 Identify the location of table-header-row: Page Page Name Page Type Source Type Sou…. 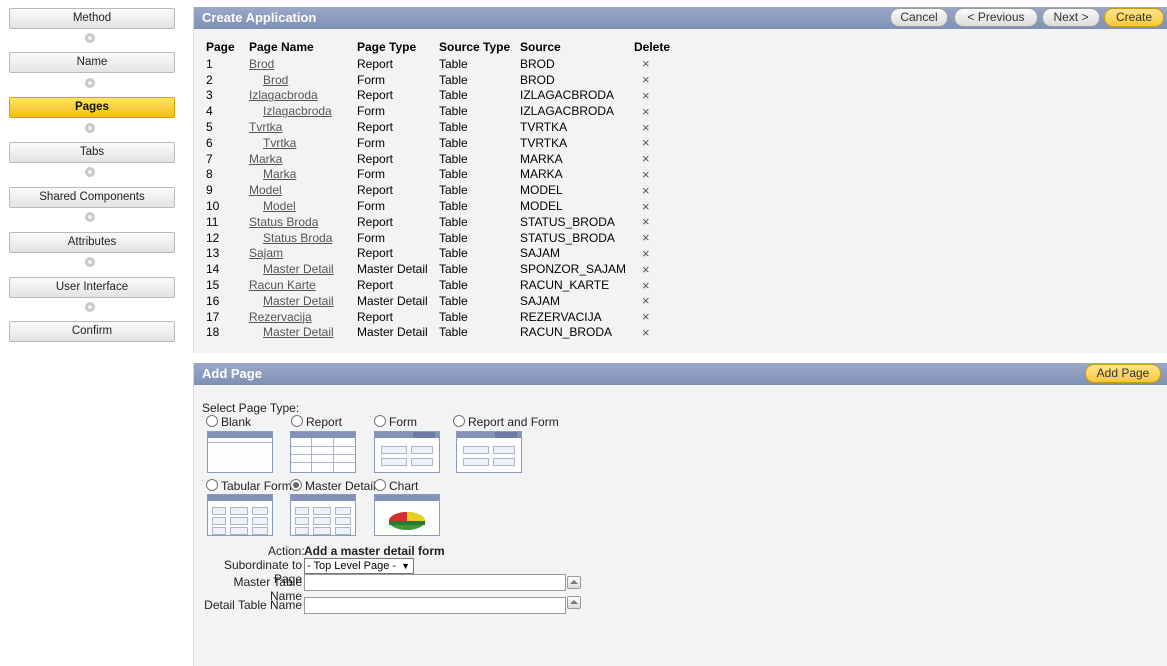
(454, 47).